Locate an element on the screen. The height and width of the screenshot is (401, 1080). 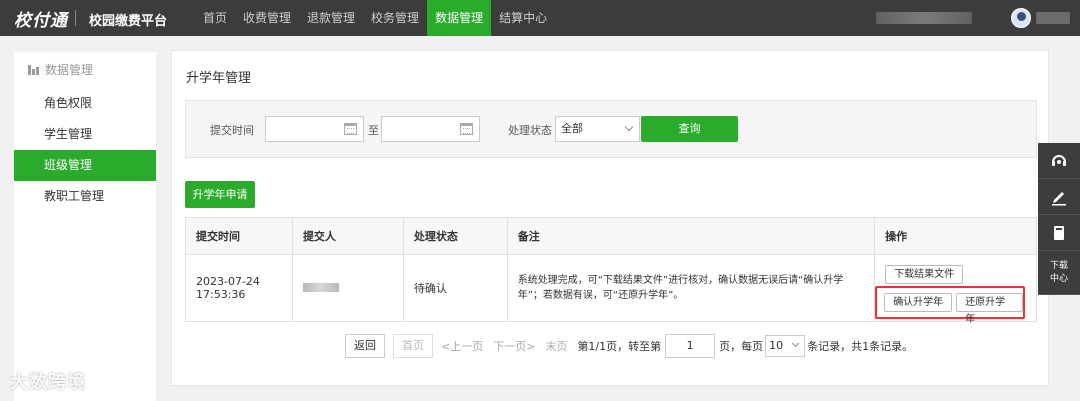
back-button: 返回 is located at coordinates (365, 346).